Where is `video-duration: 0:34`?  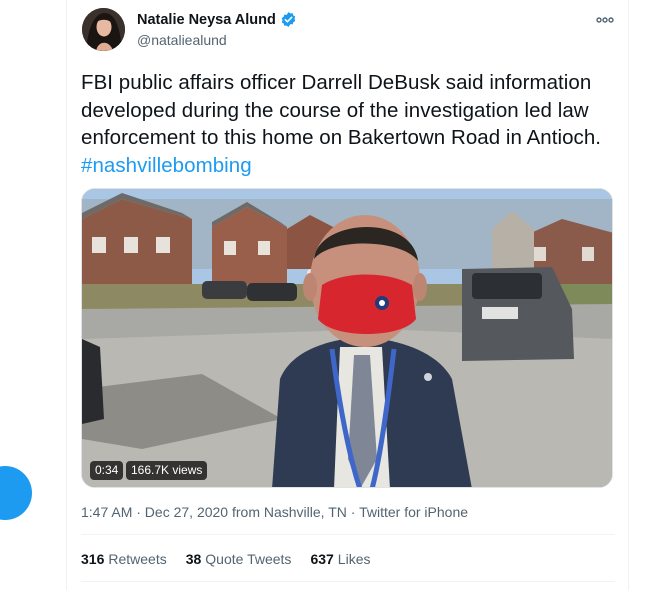 video-duration: 0:34 is located at coordinates (107, 470).